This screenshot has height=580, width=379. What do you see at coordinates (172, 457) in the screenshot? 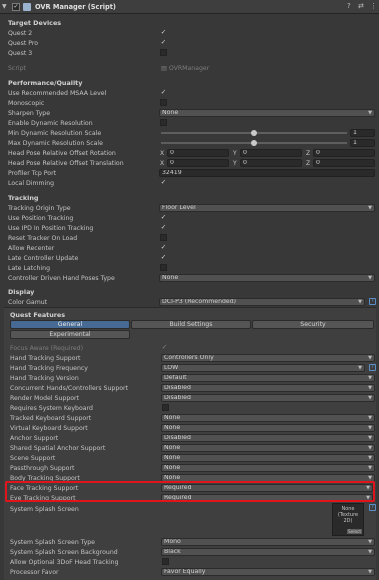
I see `scene-support-value: None` at bounding box center [172, 457].